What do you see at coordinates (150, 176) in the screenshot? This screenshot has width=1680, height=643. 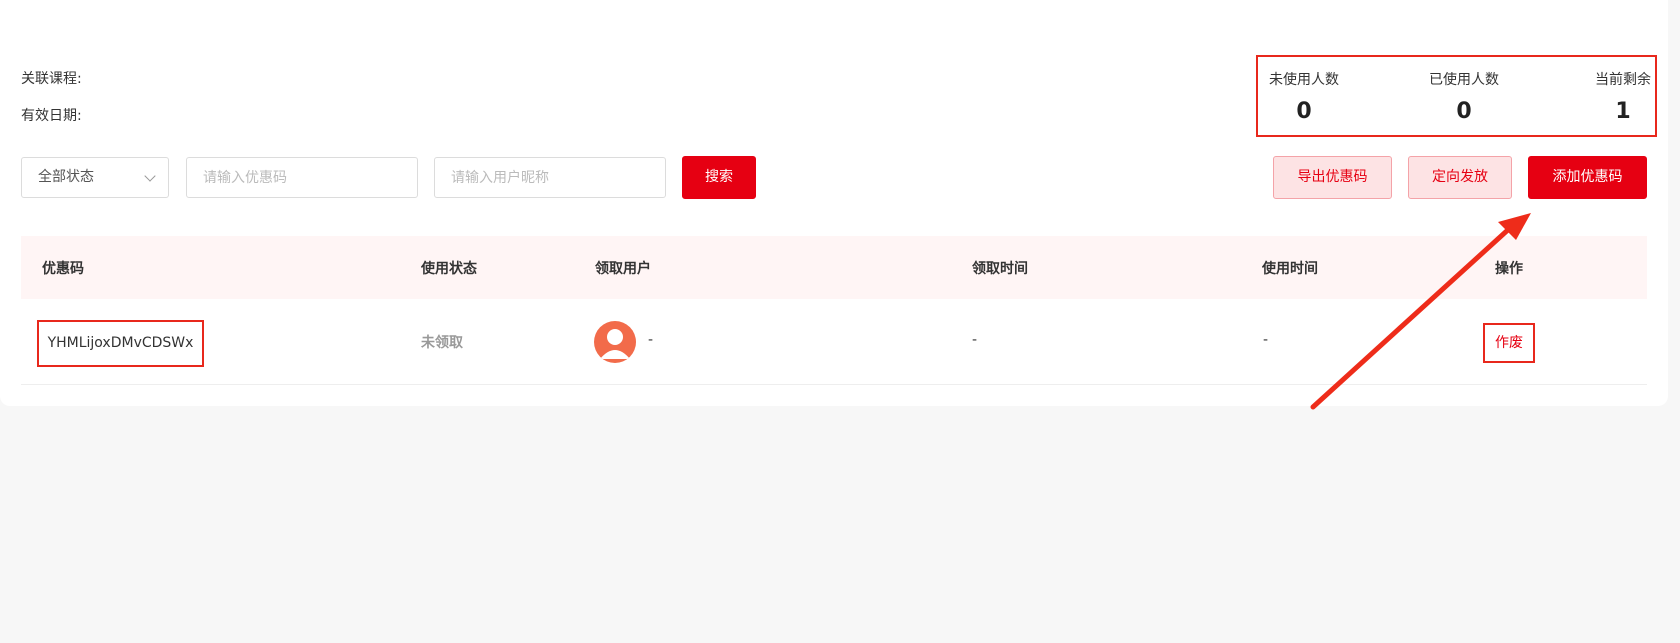 I see `chevron-down-icon` at bounding box center [150, 176].